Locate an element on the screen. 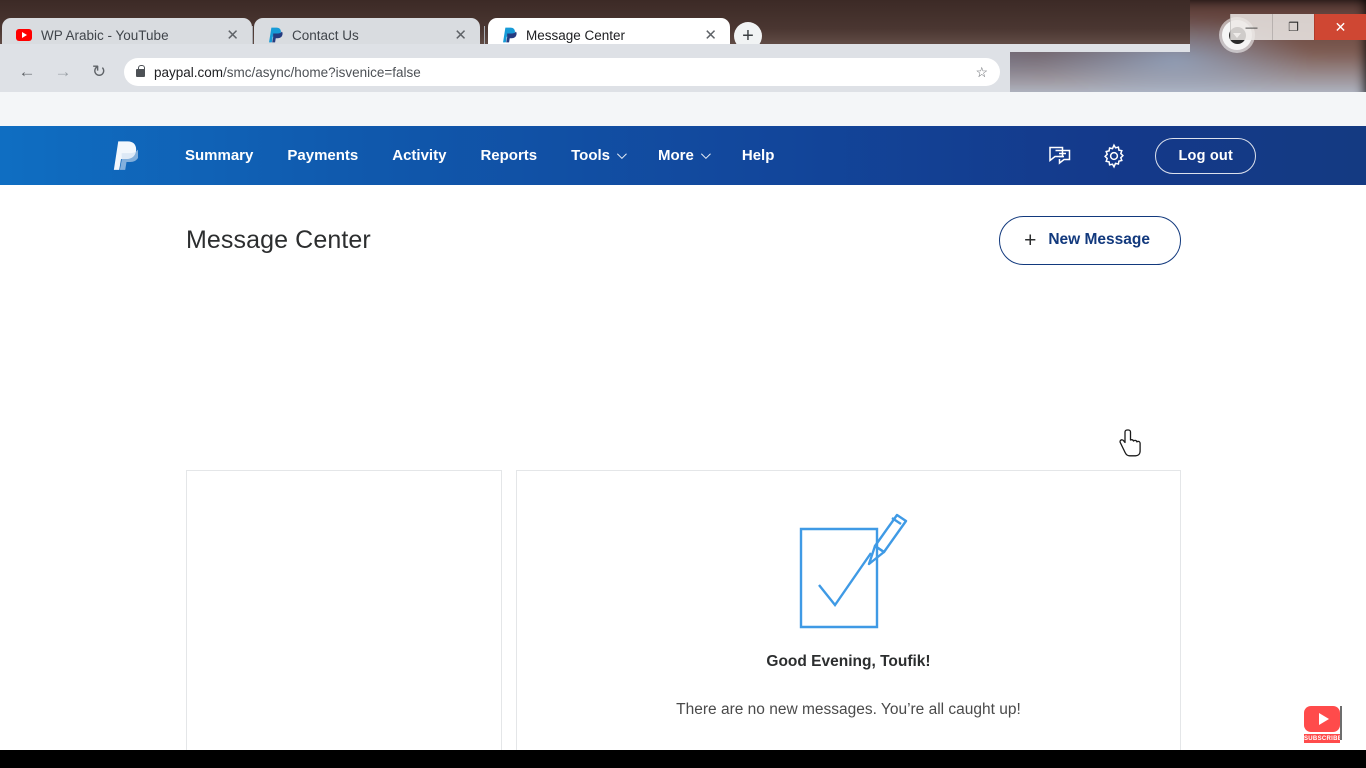 Image resolution: width=1366 pixels, height=768 pixels. youtube-subscribe-watermark: SUBSCRIBE is located at coordinates (1323, 726).